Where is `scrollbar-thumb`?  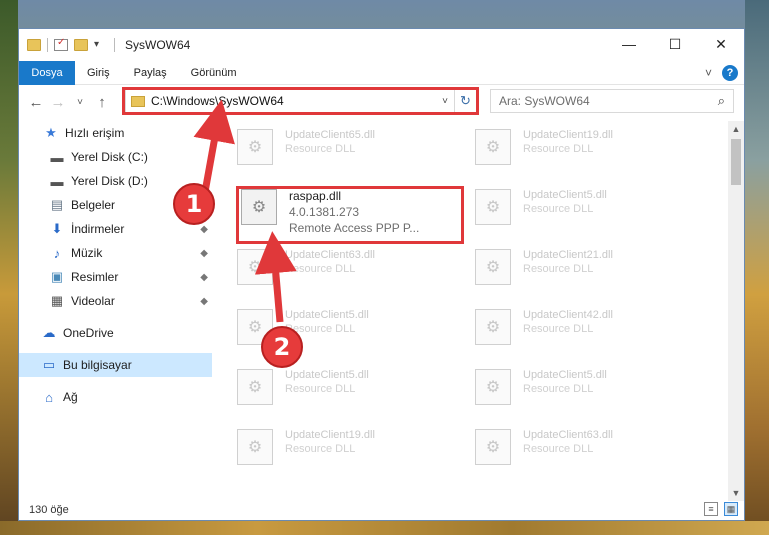
scrollbar-thumb is located at coordinates (736, 162).